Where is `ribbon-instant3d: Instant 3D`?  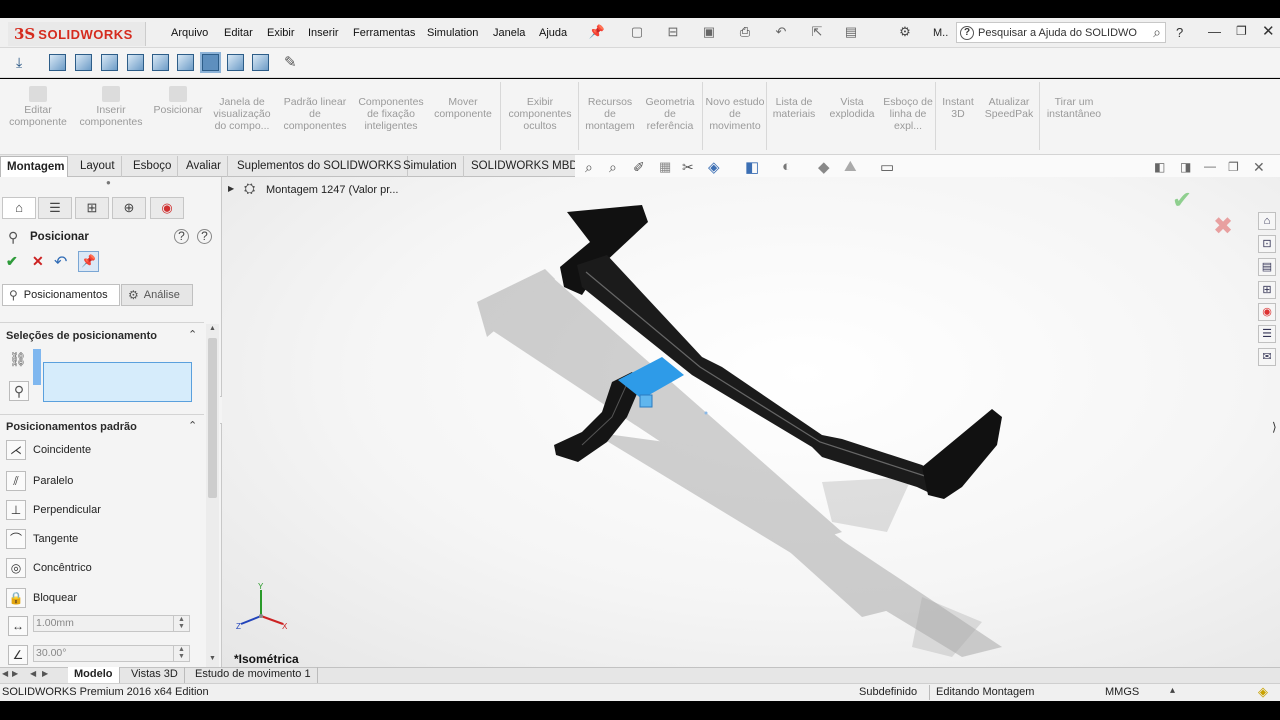
ribbon-instant3d: Instant 3D is located at coordinates (958, 108).